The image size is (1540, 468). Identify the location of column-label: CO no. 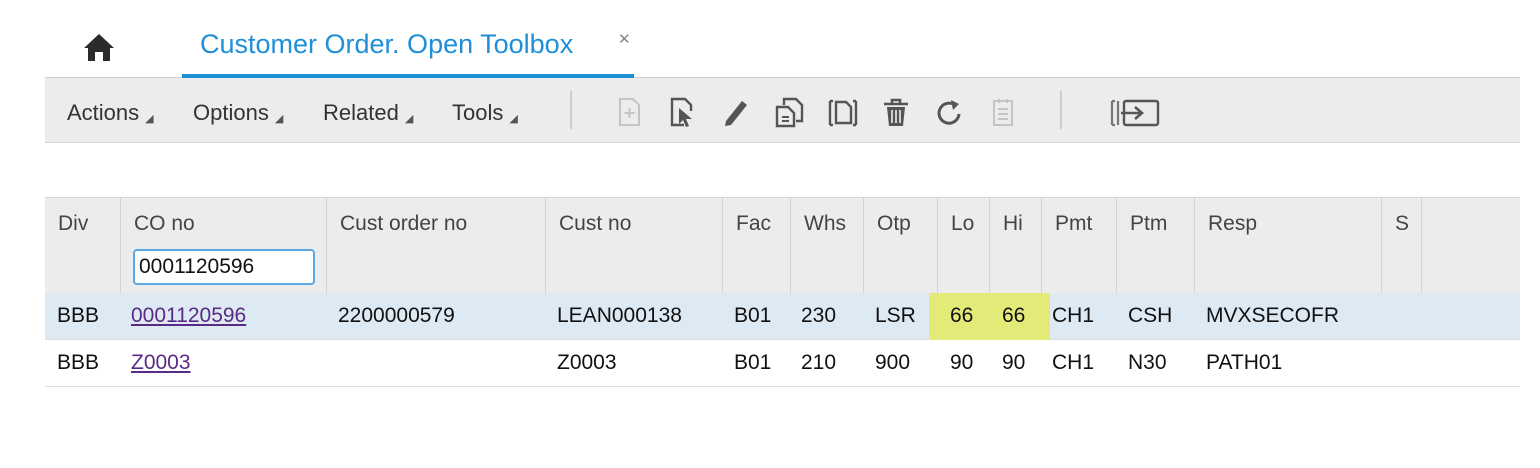
(164, 223).